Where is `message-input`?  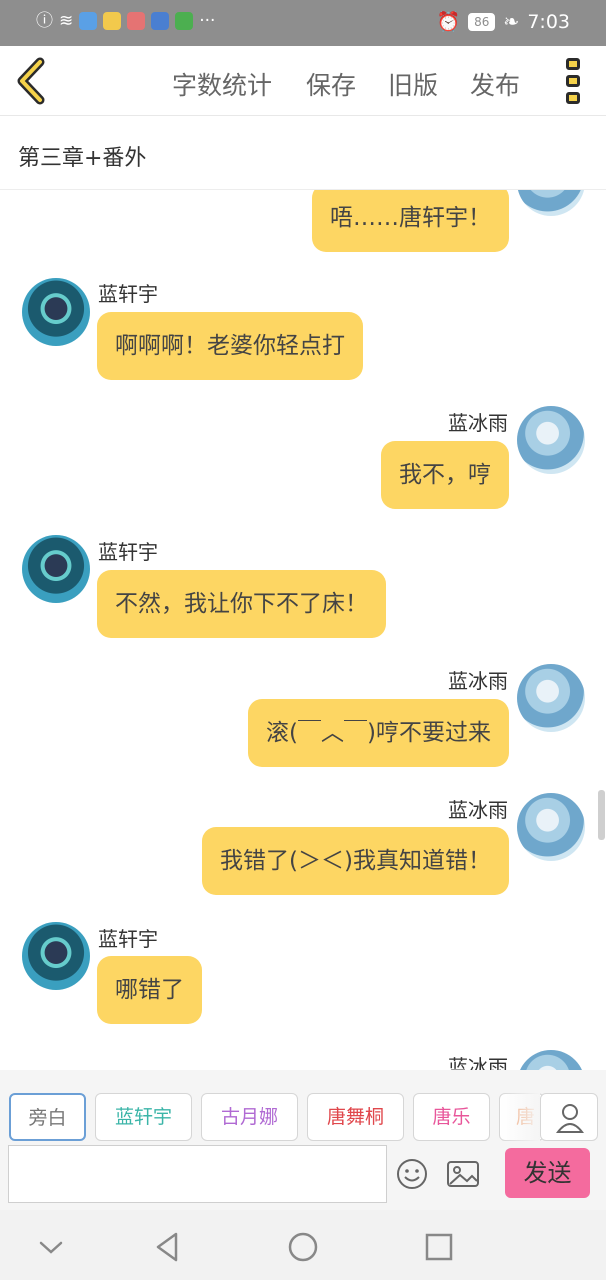 message-input is located at coordinates (197, 1174).